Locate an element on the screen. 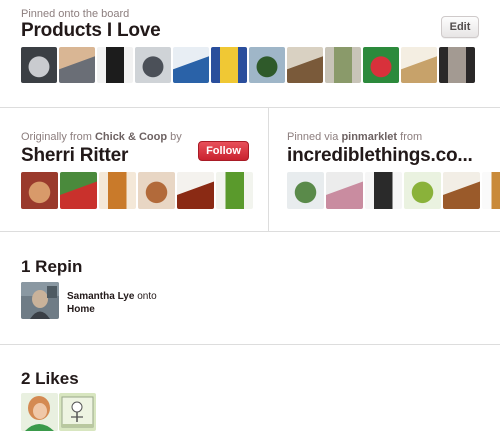 The width and height of the screenshot is (500, 441). waterfall-image is located at coordinates (267, 65).